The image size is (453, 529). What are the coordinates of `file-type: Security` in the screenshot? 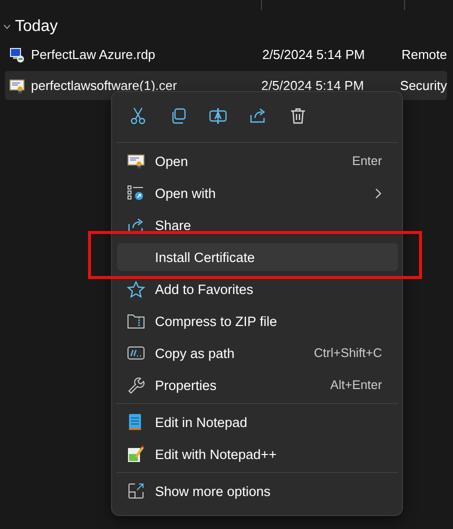 It's located at (423, 85).